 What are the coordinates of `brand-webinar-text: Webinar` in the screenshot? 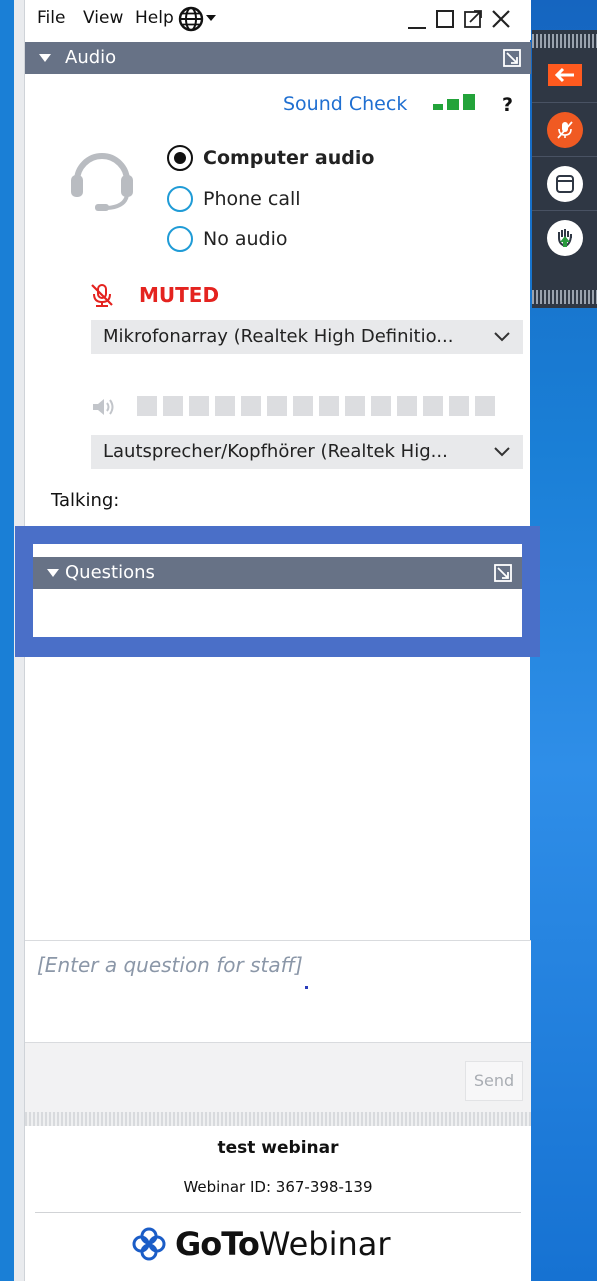 It's located at (324, 1244).